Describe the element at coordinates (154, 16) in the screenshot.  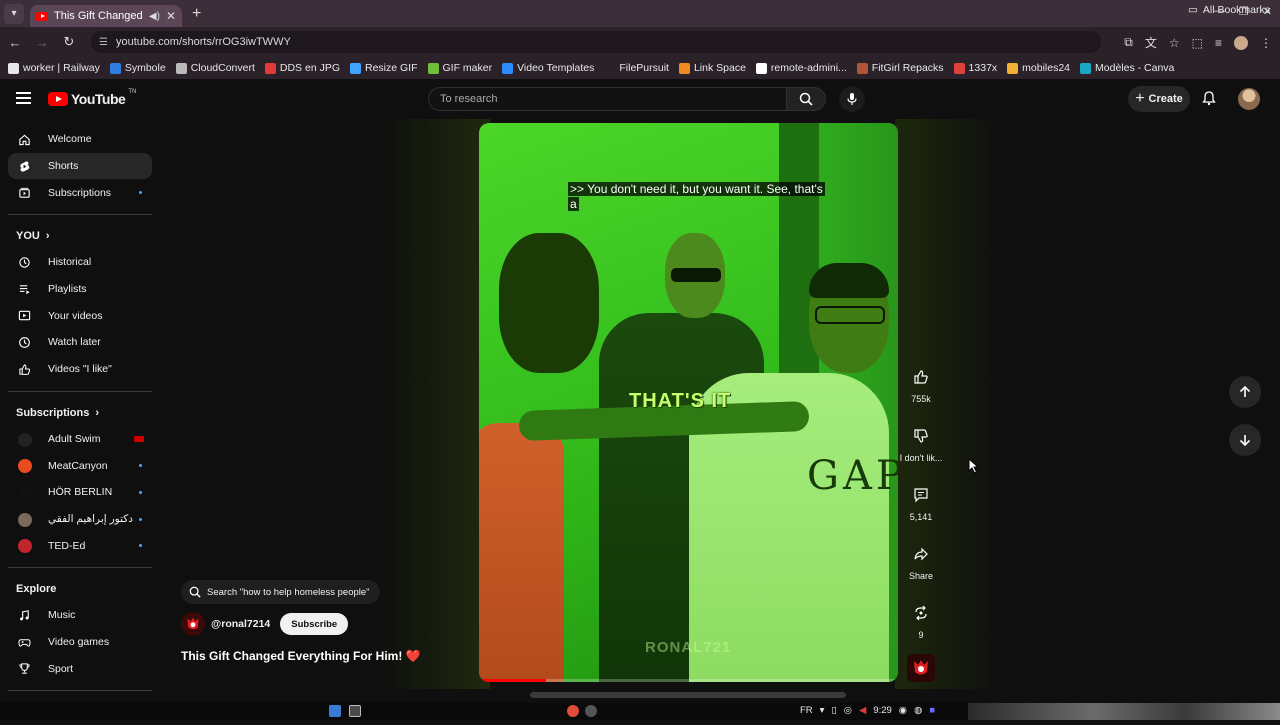
I see `speaker-icon: ◀)` at that location.